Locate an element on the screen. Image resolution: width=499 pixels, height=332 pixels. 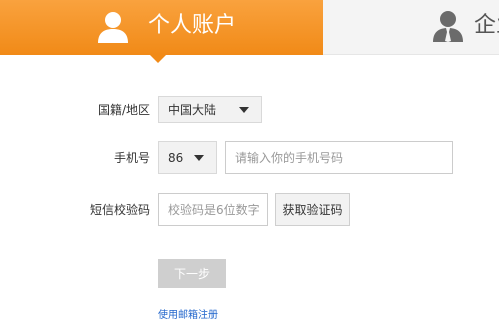
tab-personal-label: 个人账户 is located at coordinates (192, 25).